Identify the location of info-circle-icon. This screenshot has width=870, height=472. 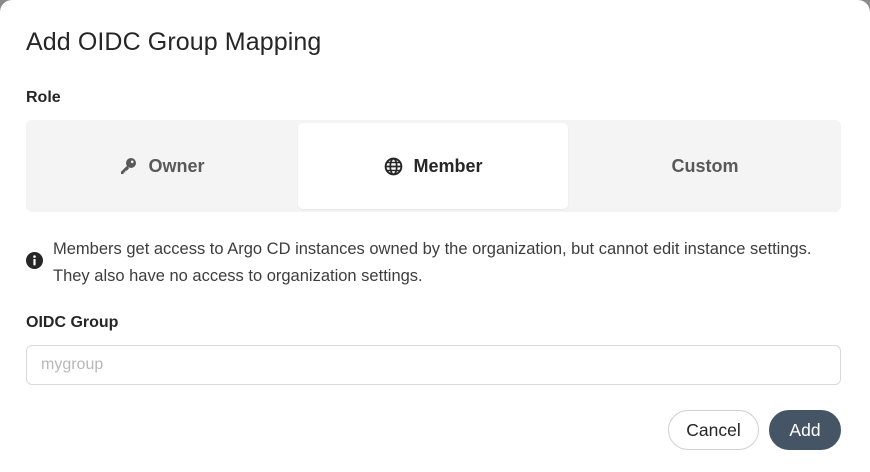
(34, 260).